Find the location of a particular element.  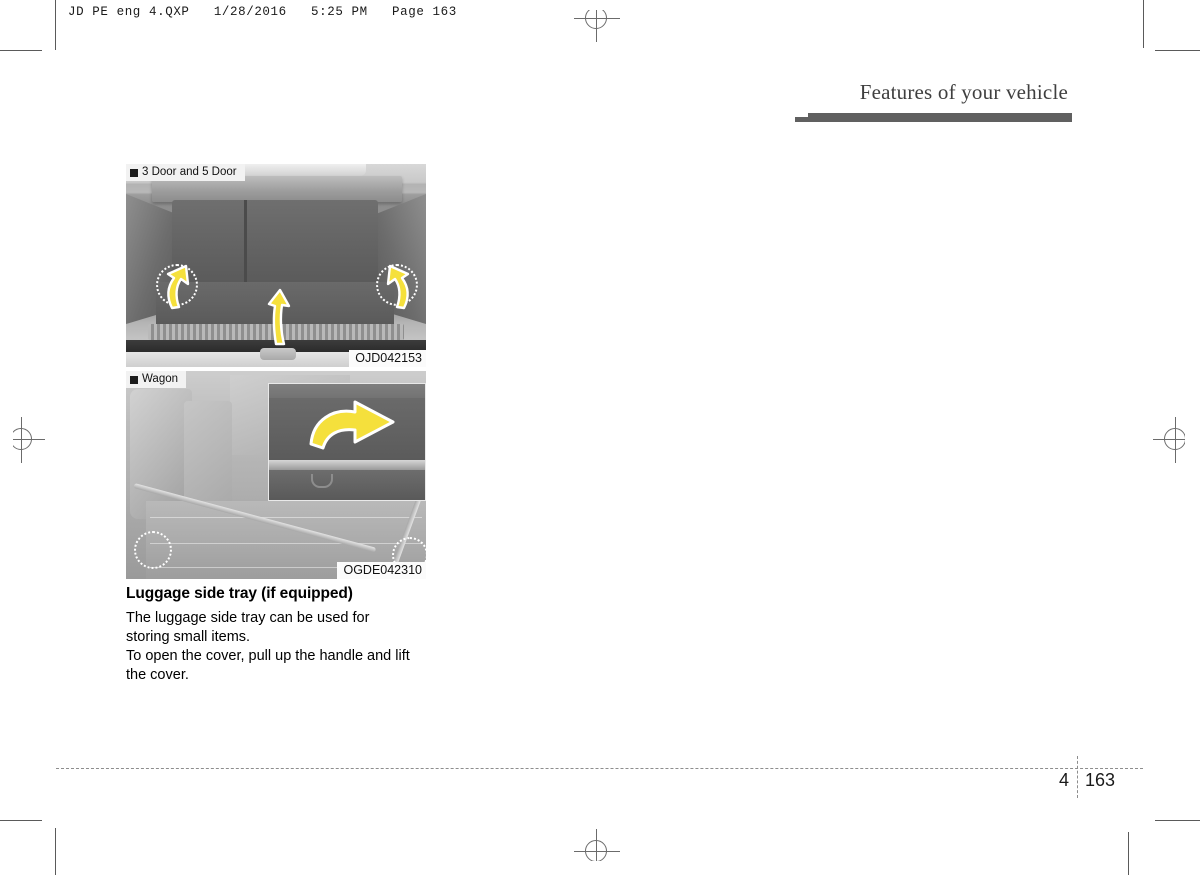

crop-mark-bottom-left-horizontal is located at coordinates (21, 820).